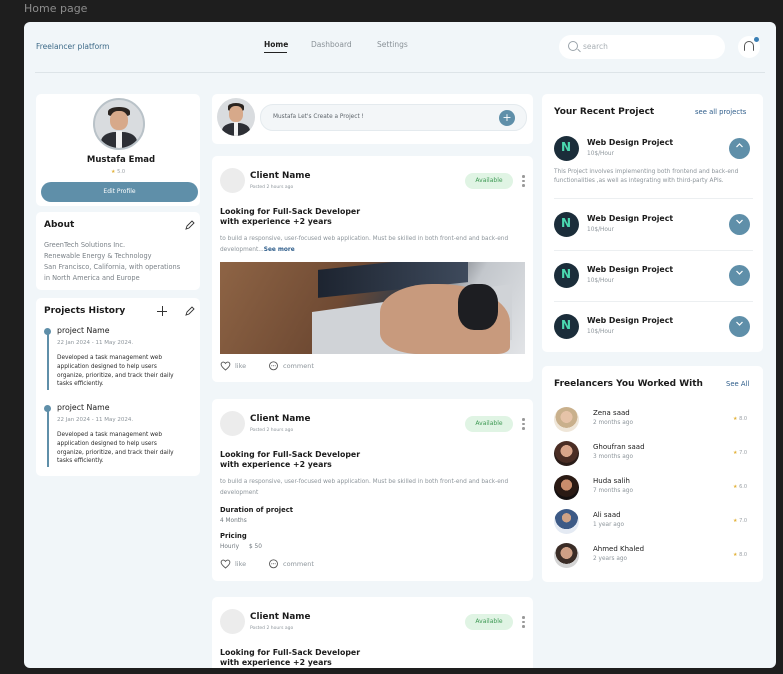  I want to click on chevron-up-icon, so click(739, 145).